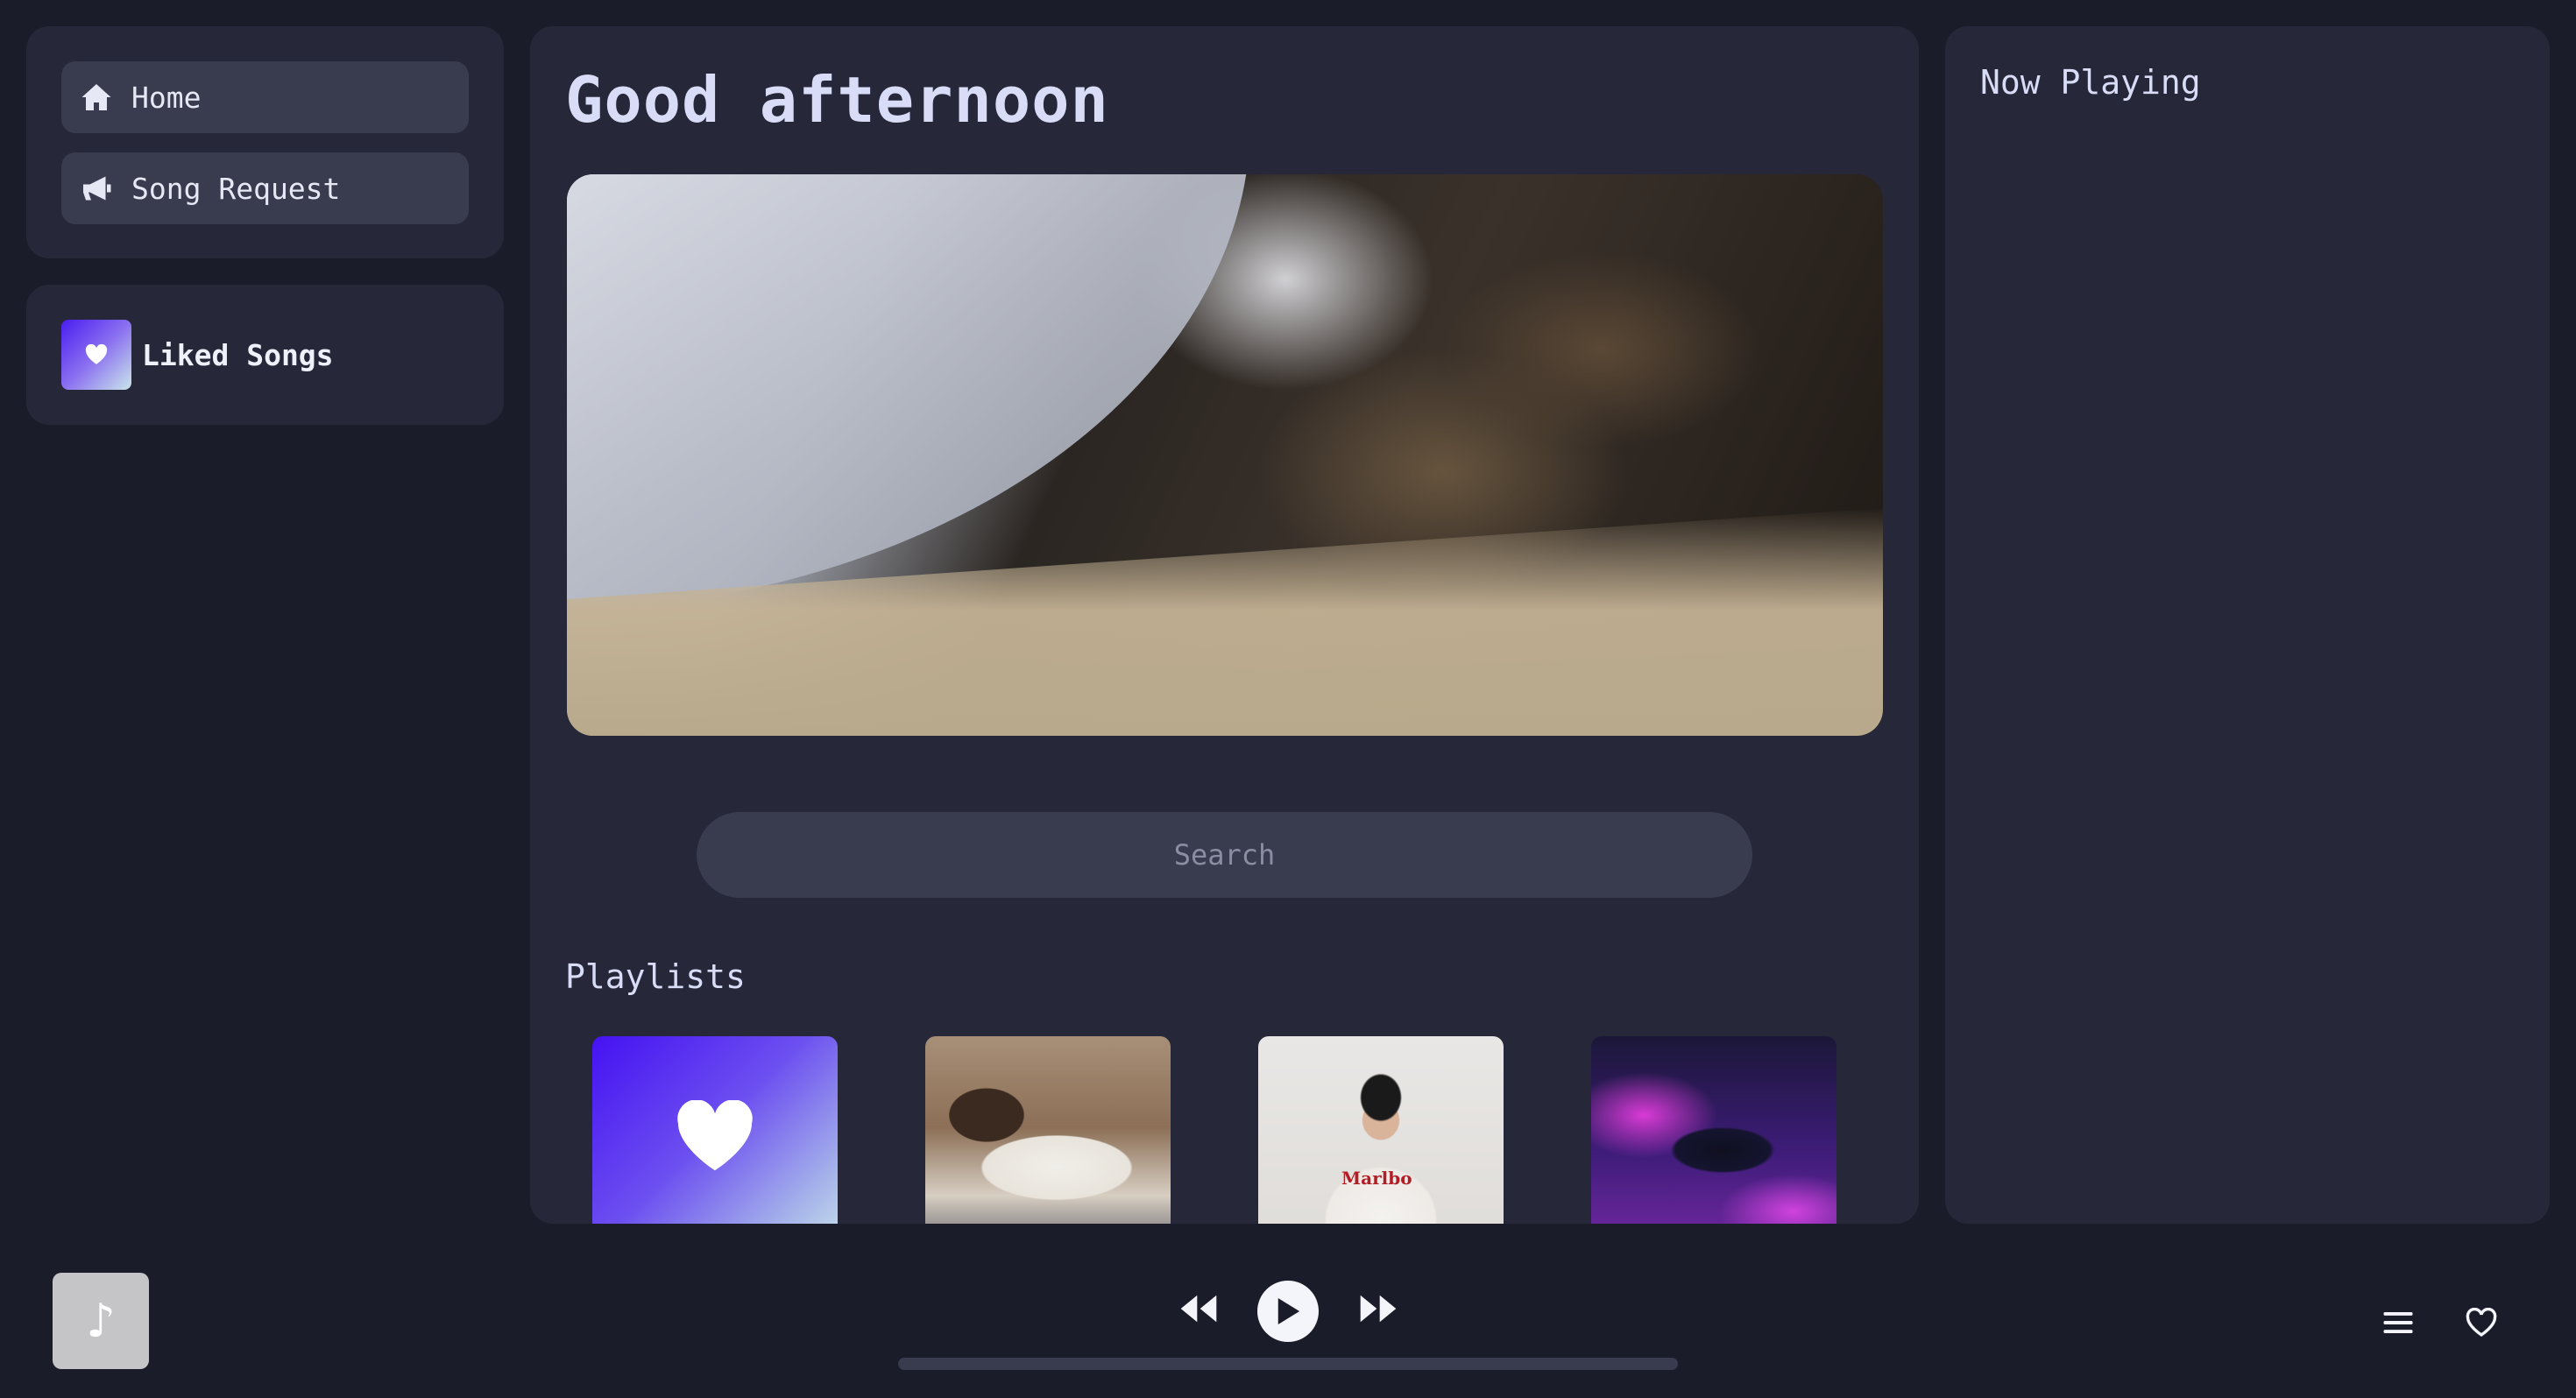  Describe the element at coordinates (96, 188) in the screenshot. I see `megaphone-icon` at that location.